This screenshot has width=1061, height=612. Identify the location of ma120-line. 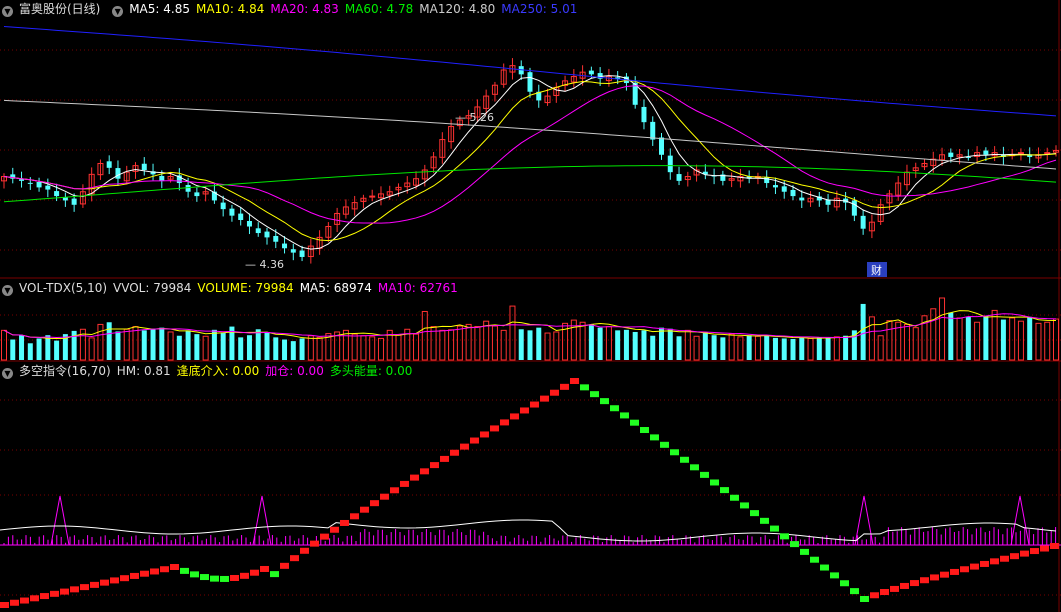
(530, 134).